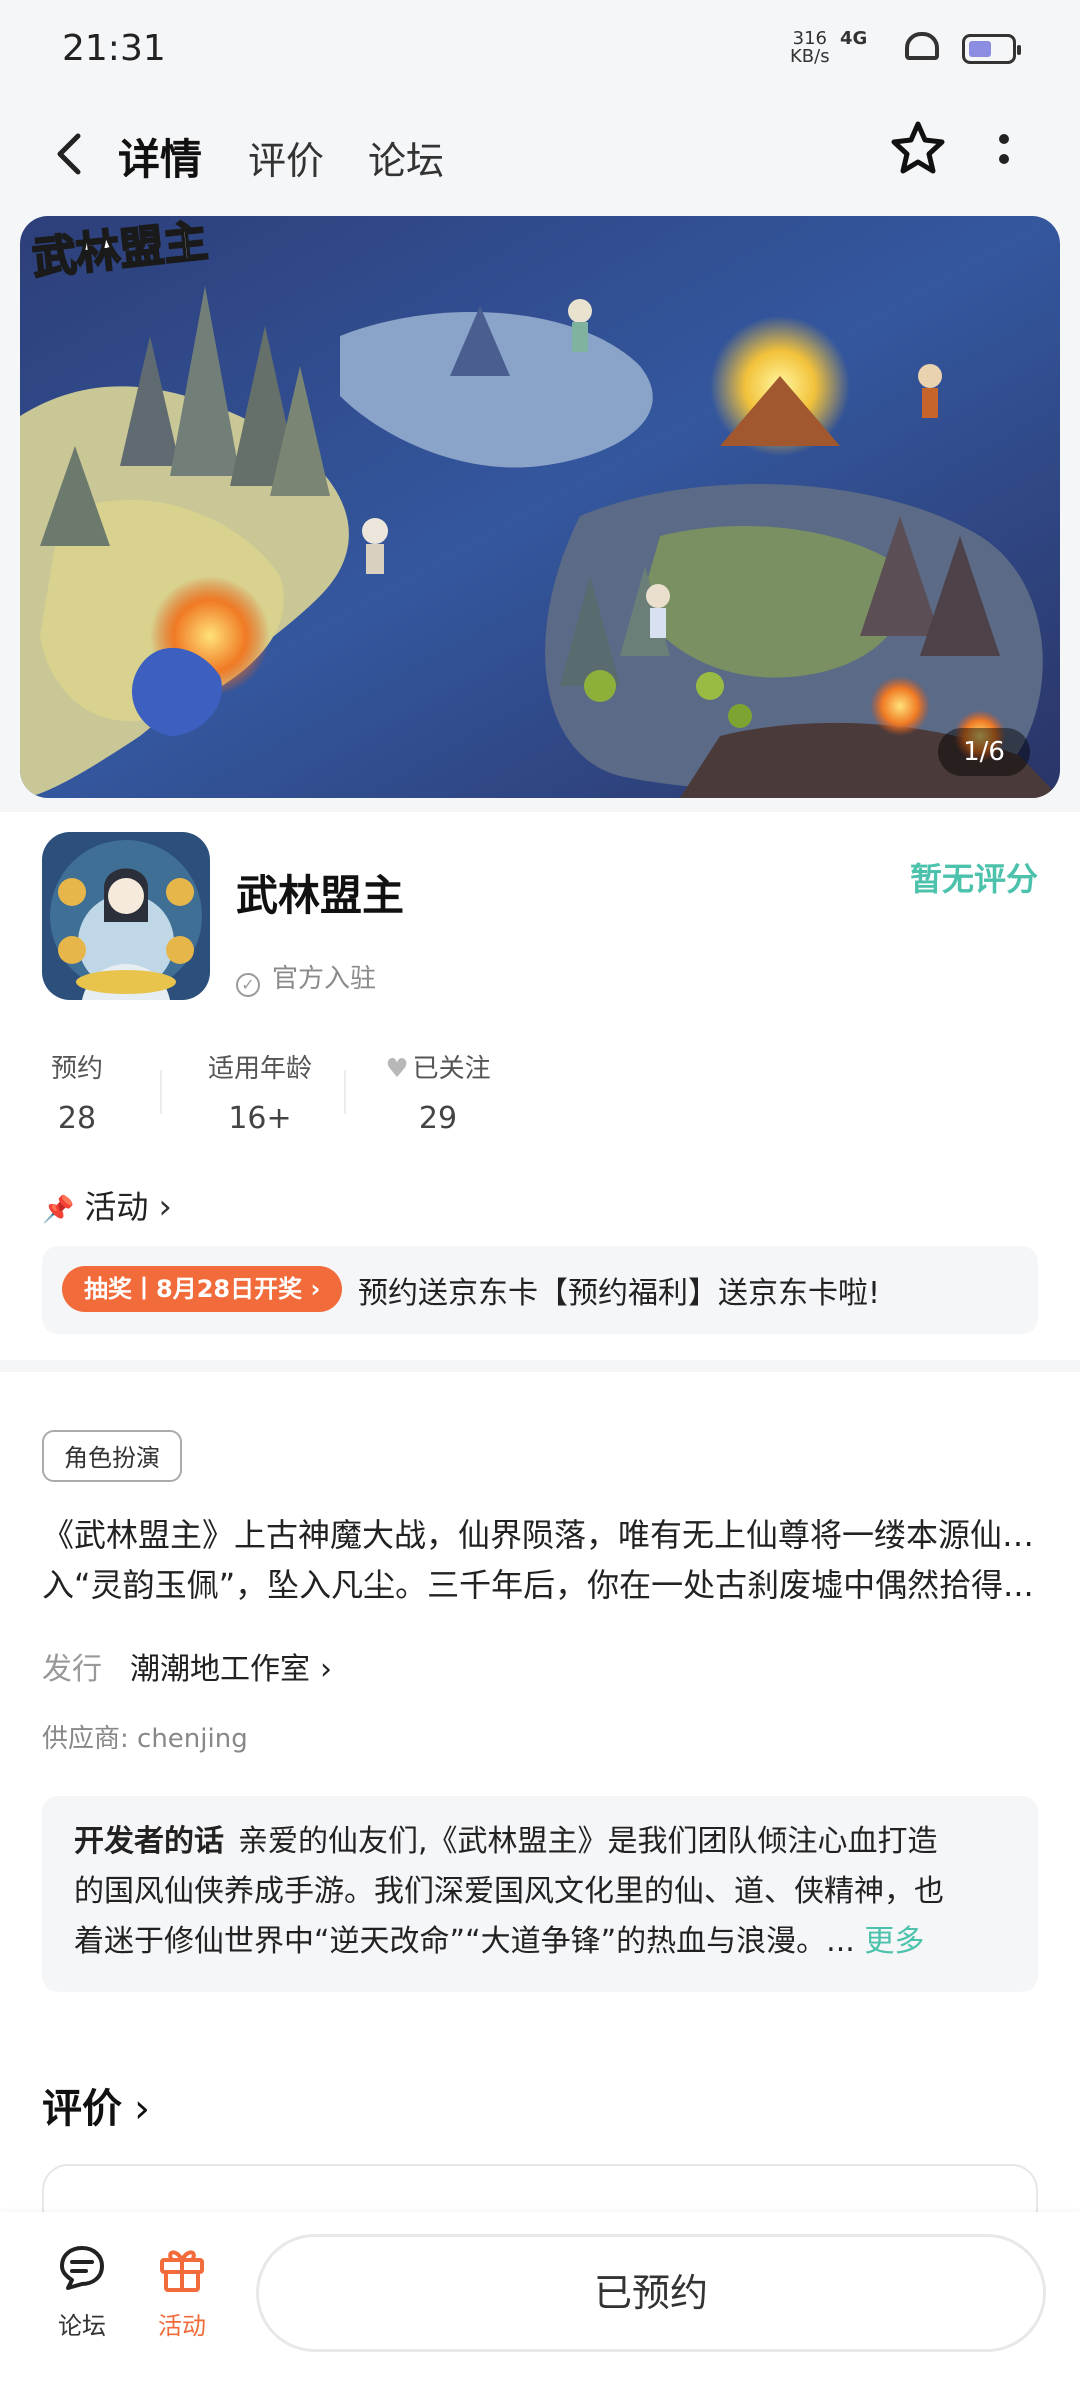 This screenshot has height=2400, width=1080. Describe the element at coordinates (116, 1207) in the screenshot. I see `activity-heading-label: 活动` at that location.